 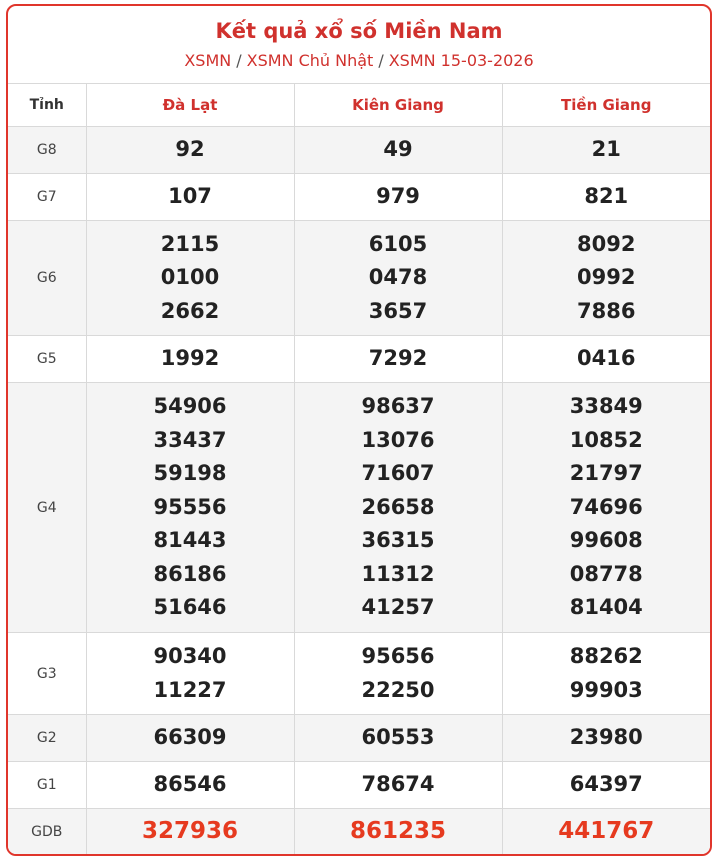 I want to click on prize-cell: 2115 0100 2662, so click(x=189, y=278).